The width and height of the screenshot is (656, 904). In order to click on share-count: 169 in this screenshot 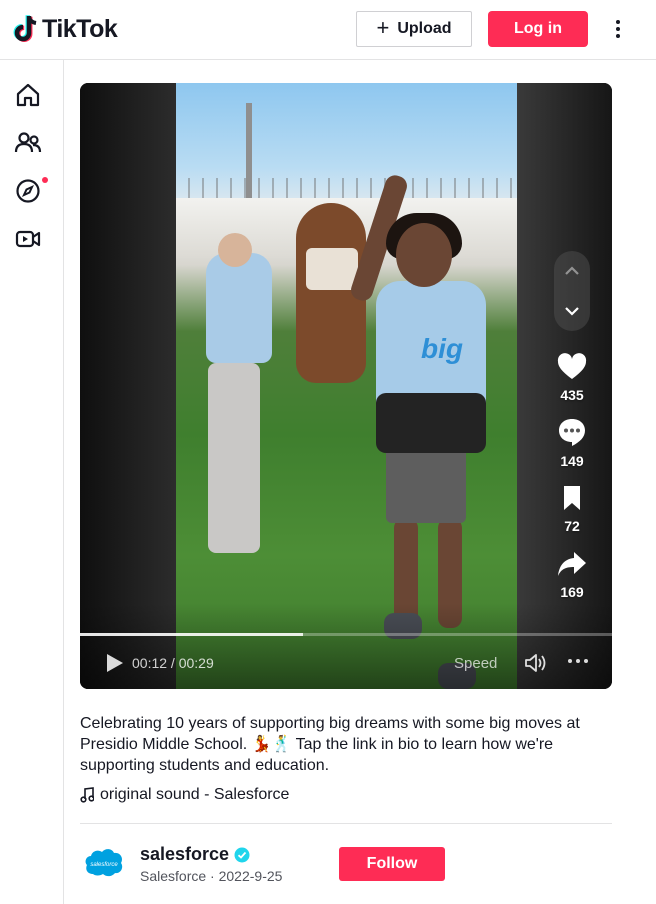, I will do `click(572, 592)`.